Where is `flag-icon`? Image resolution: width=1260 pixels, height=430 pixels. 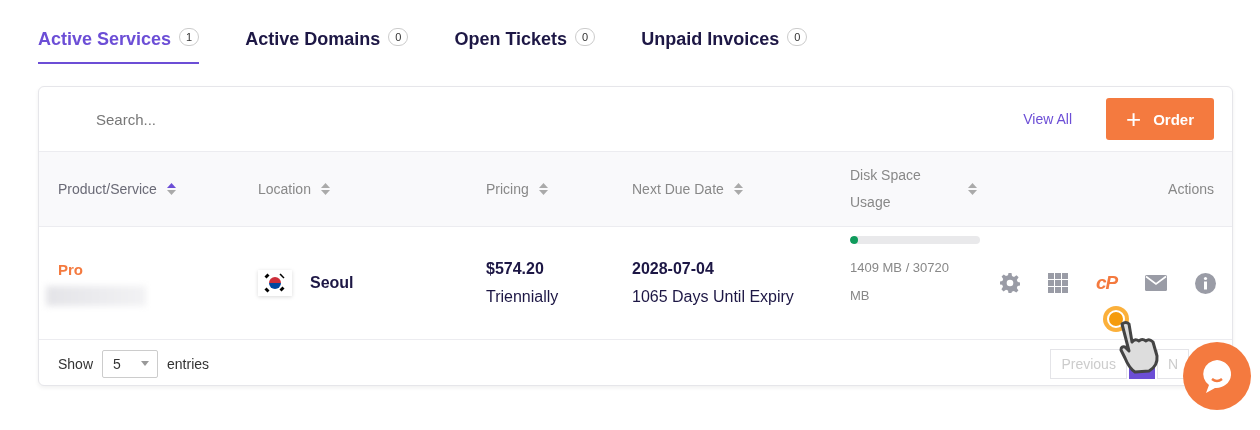 flag-icon is located at coordinates (275, 283).